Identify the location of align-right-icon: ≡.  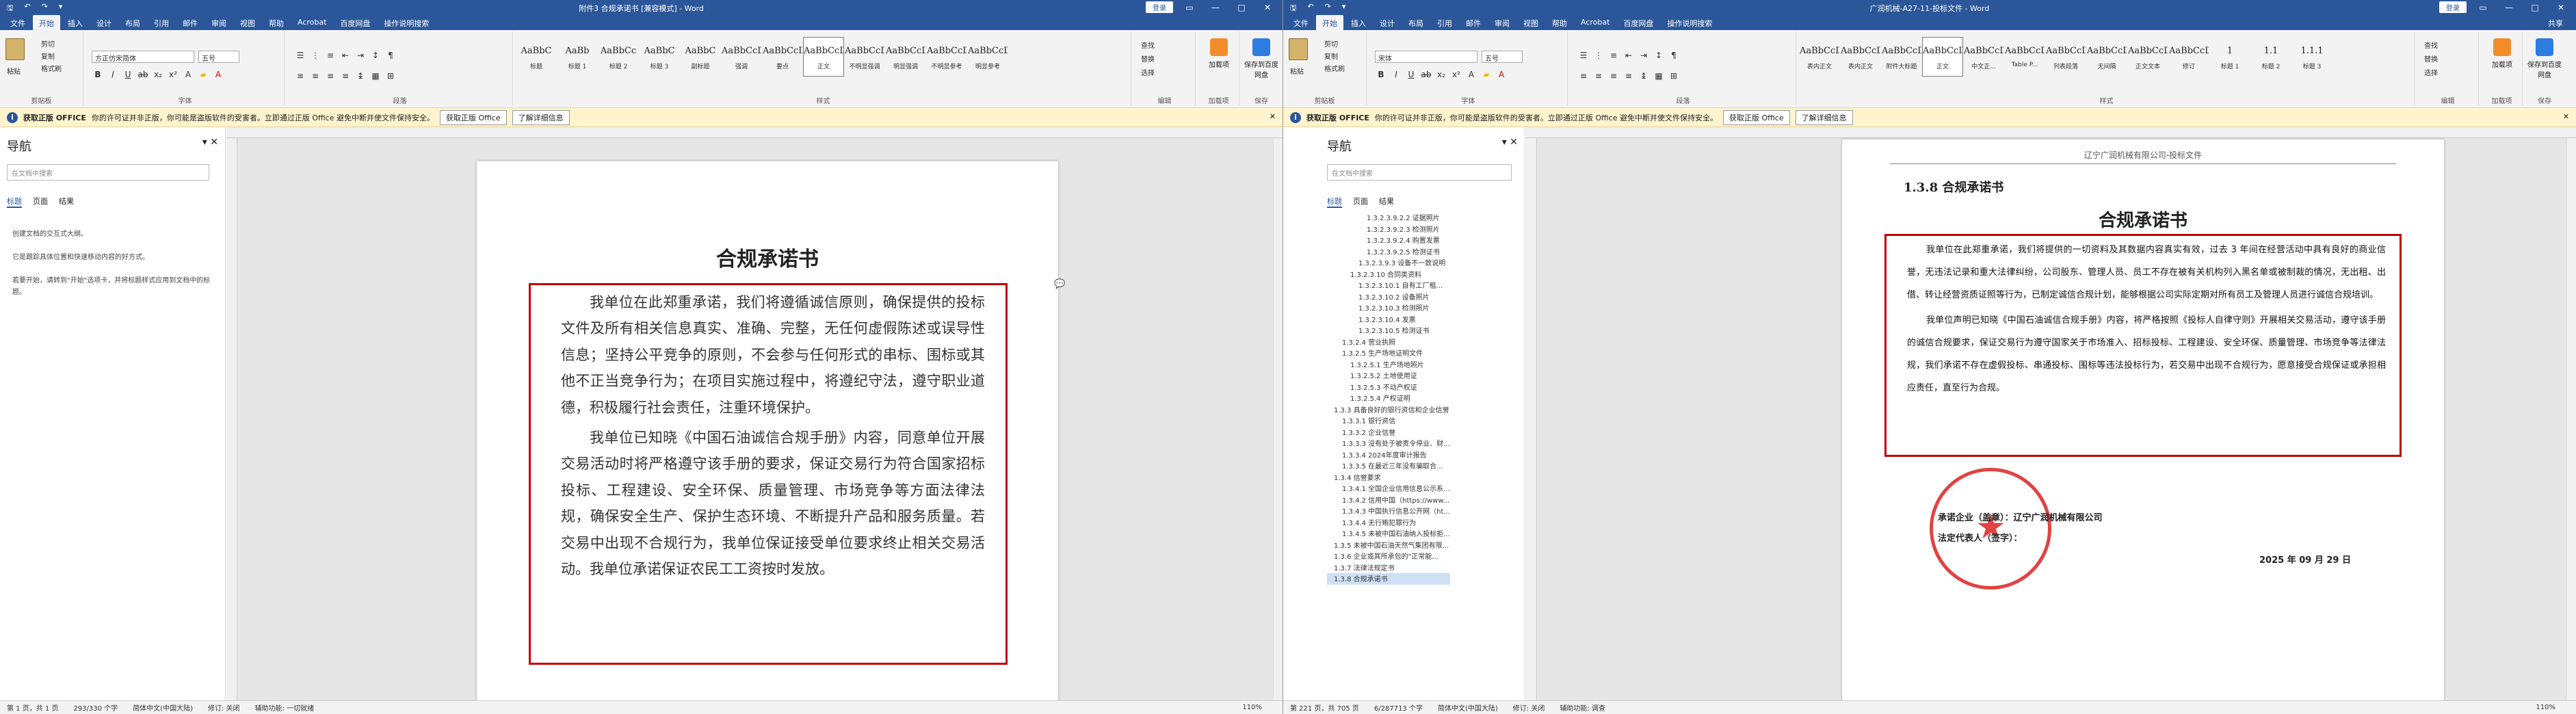
(1613, 76).